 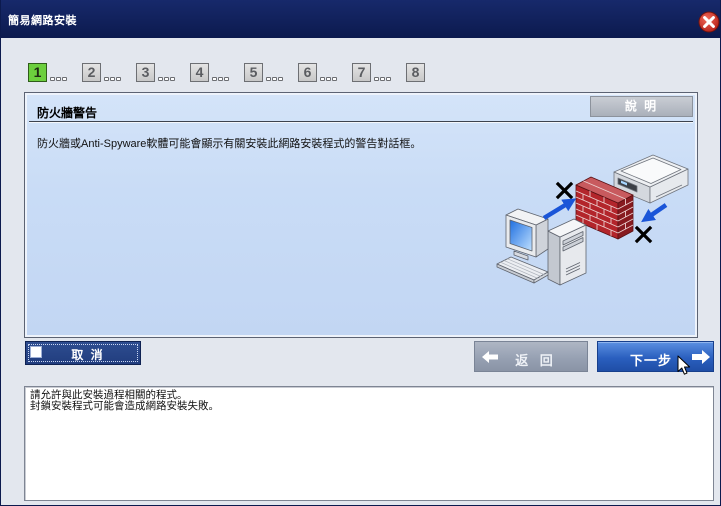 What do you see at coordinates (592, 220) in the screenshot?
I see `firewall-illustration` at bounding box center [592, 220].